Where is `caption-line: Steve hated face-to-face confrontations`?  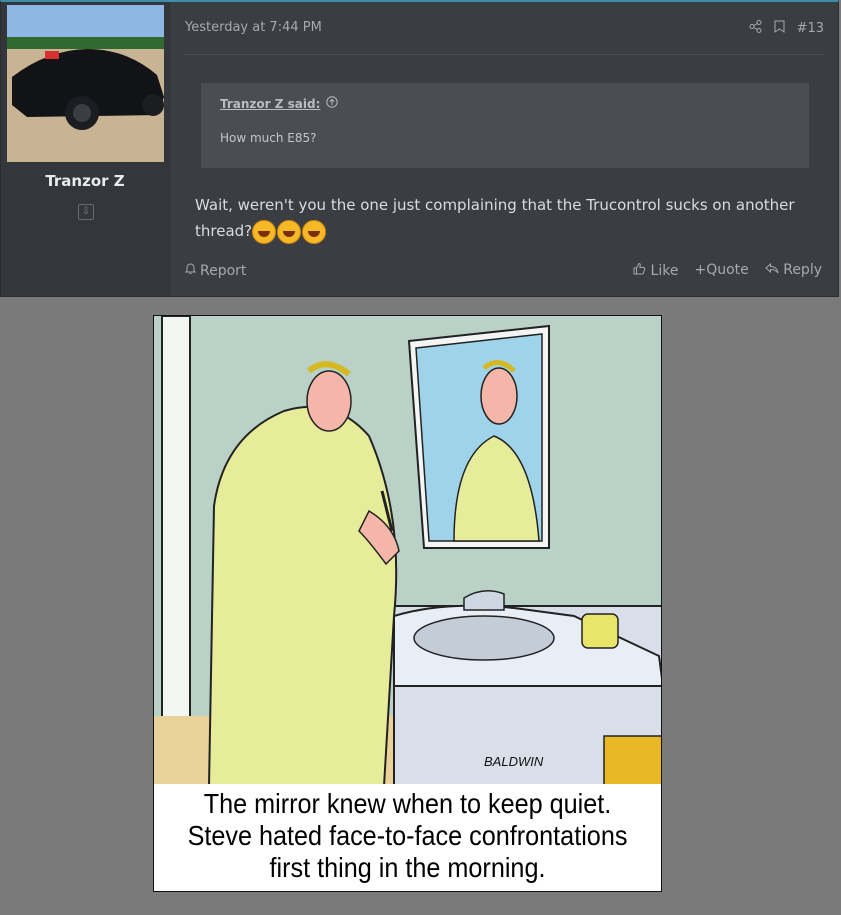
caption-line: Steve hated face-to-face confrontations is located at coordinates (407, 835).